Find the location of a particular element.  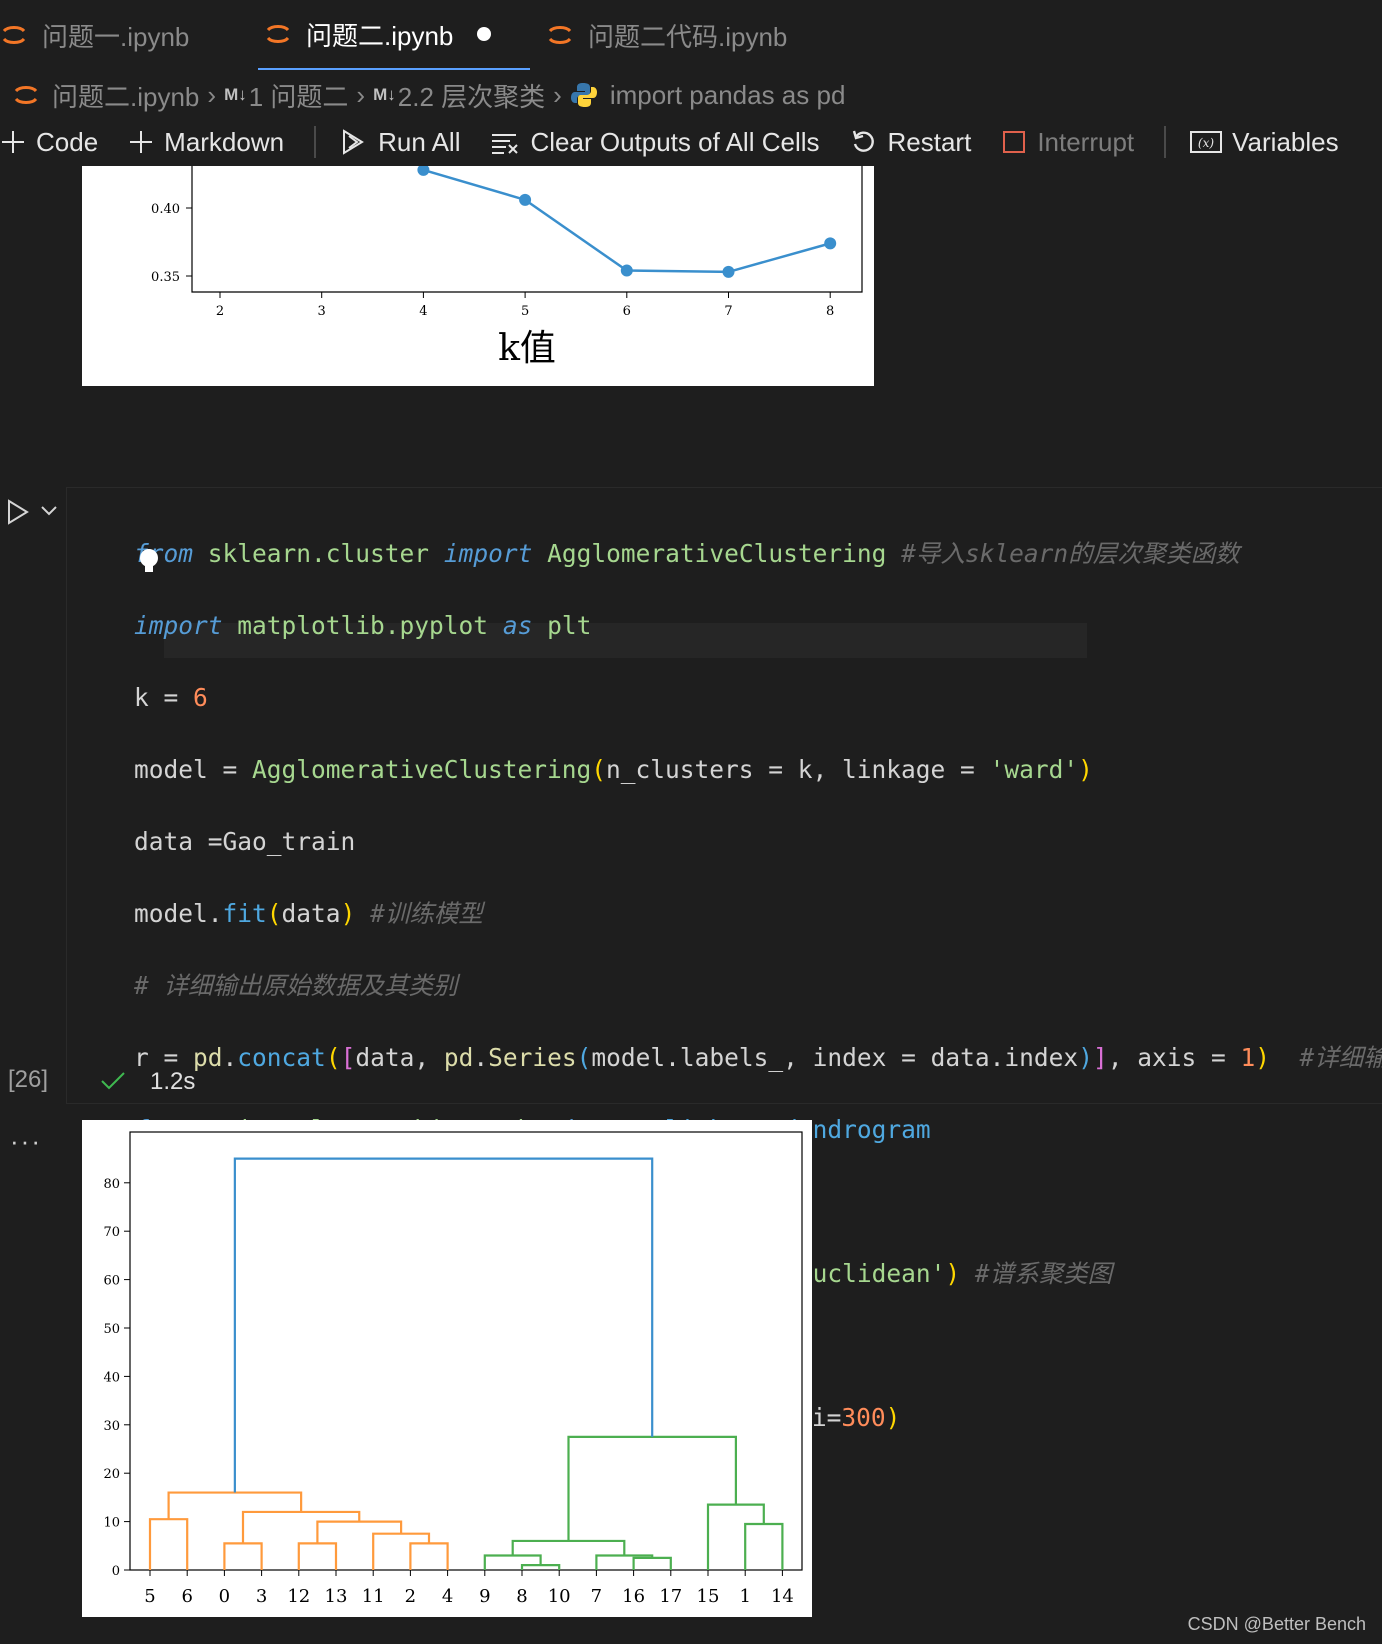

breadcrumb-md1: 1 问题二 is located at coordinates (299, 95).